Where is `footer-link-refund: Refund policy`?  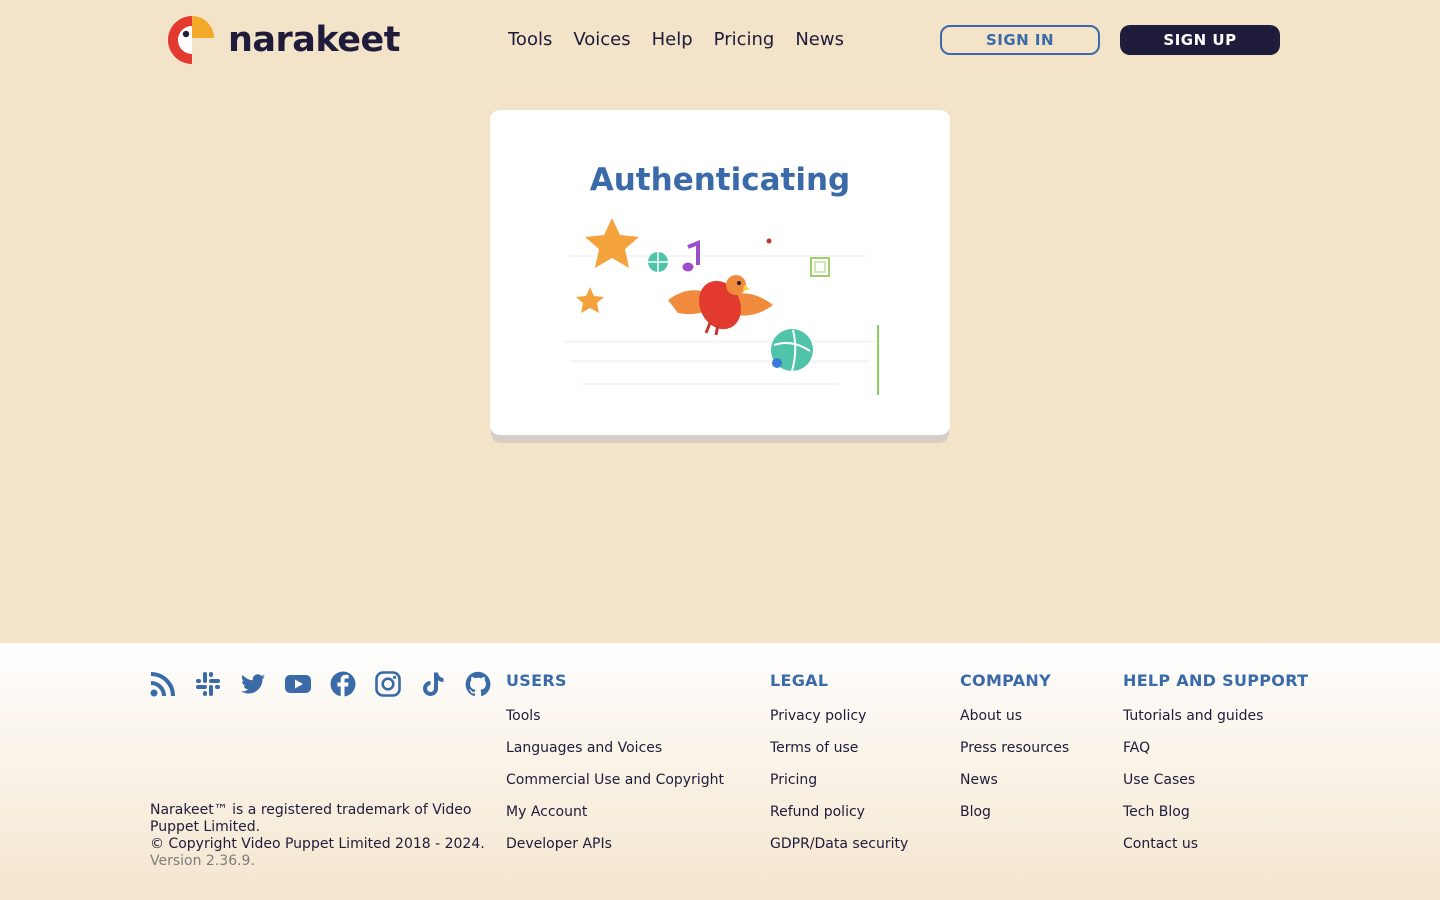 footer-link-refund: Refund policy is located at coordinates (839, 812).